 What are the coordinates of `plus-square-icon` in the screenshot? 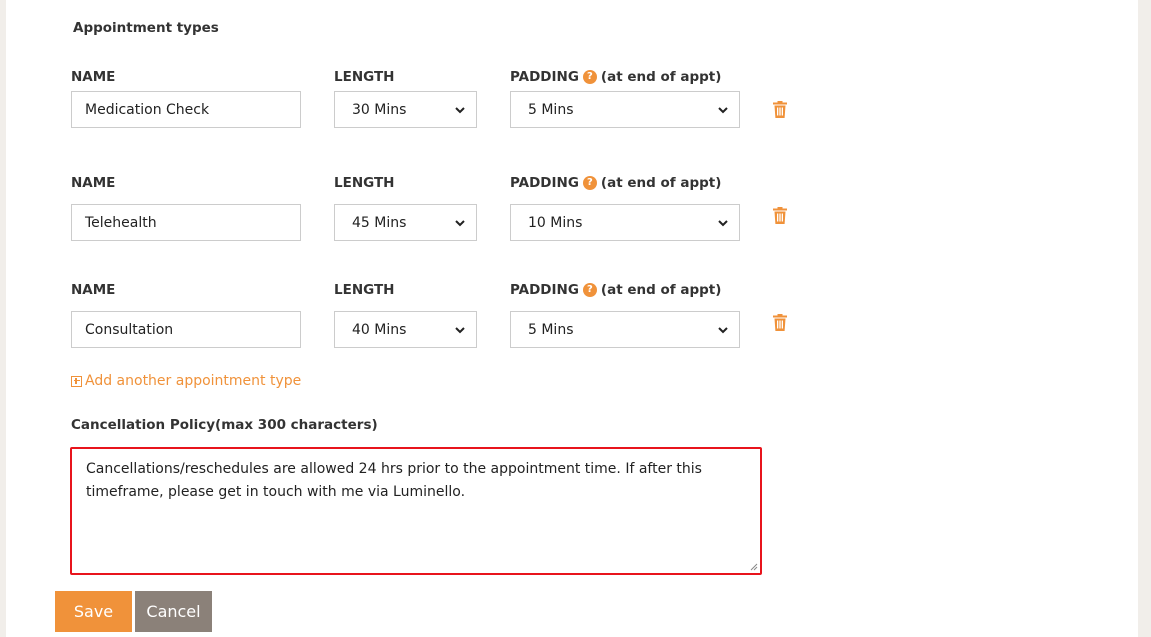 It's located at (76, 381).